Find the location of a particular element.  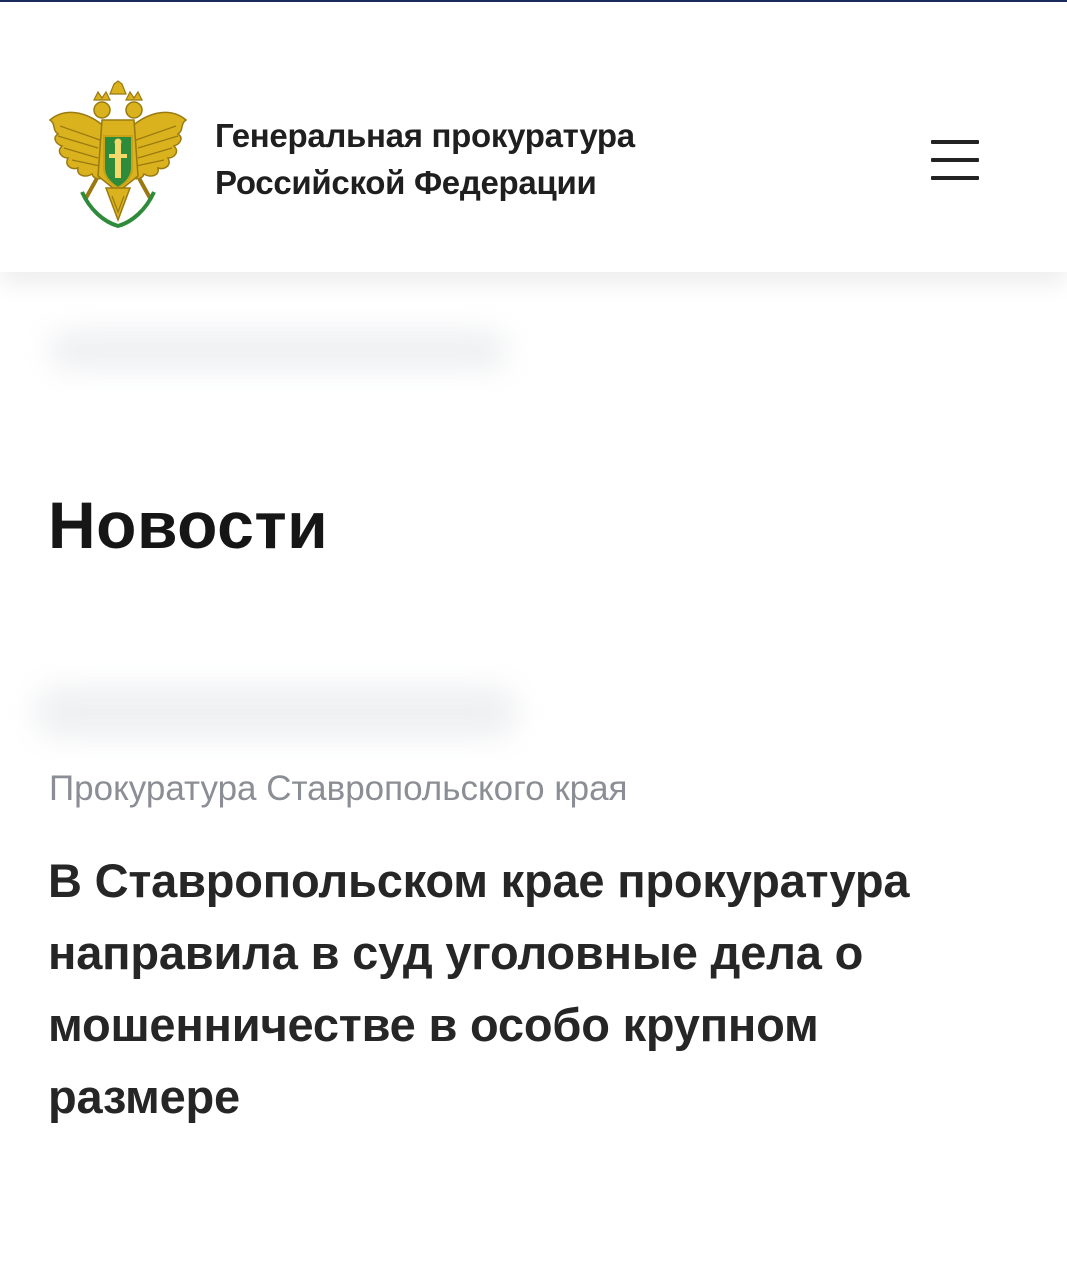

news-headline-line: направила в суд уголовные дела о is located at coordinates (456, 952).